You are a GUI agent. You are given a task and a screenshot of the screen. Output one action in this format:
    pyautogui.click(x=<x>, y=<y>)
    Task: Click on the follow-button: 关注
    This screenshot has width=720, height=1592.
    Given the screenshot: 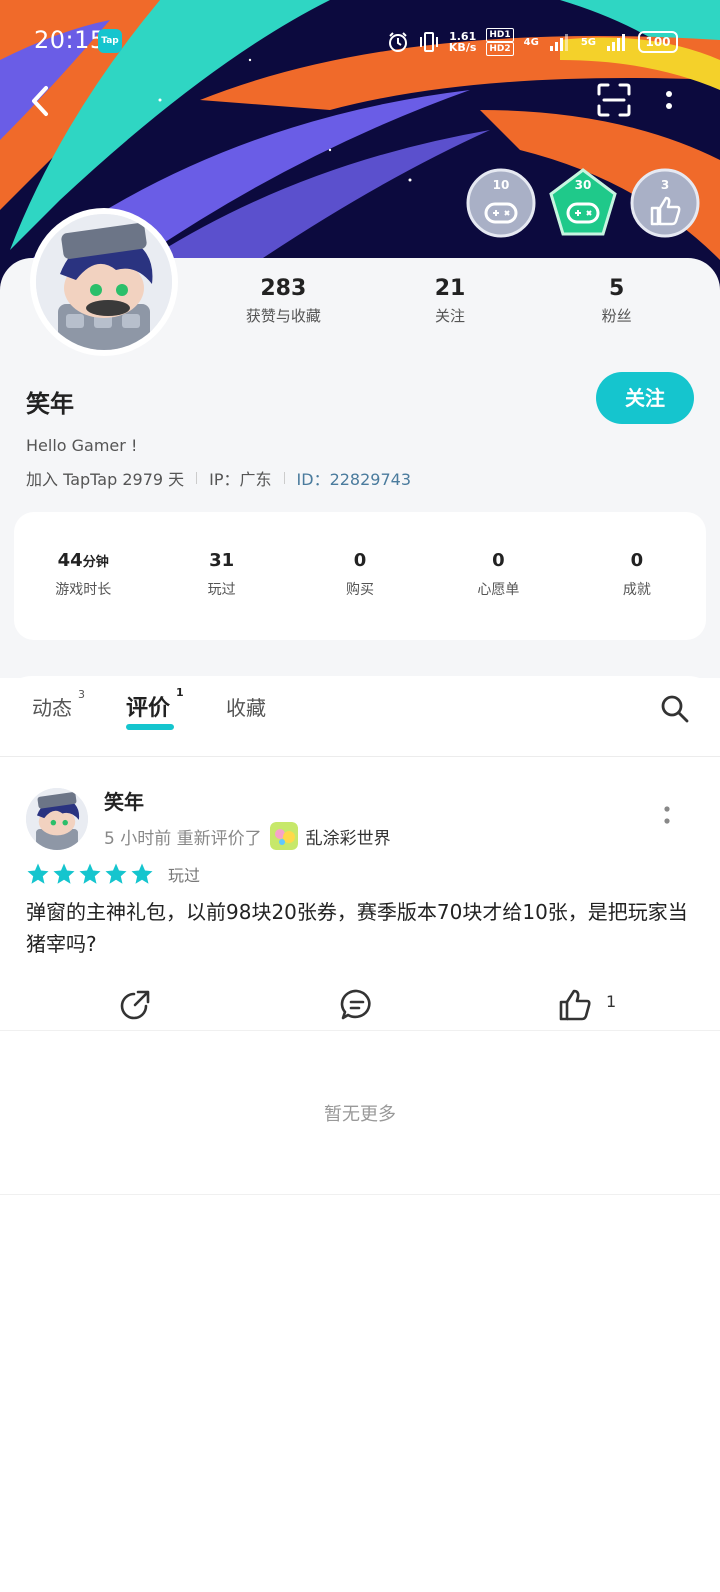 What is the action you would take?
    pyautogui.click(x=645, y=398)
    